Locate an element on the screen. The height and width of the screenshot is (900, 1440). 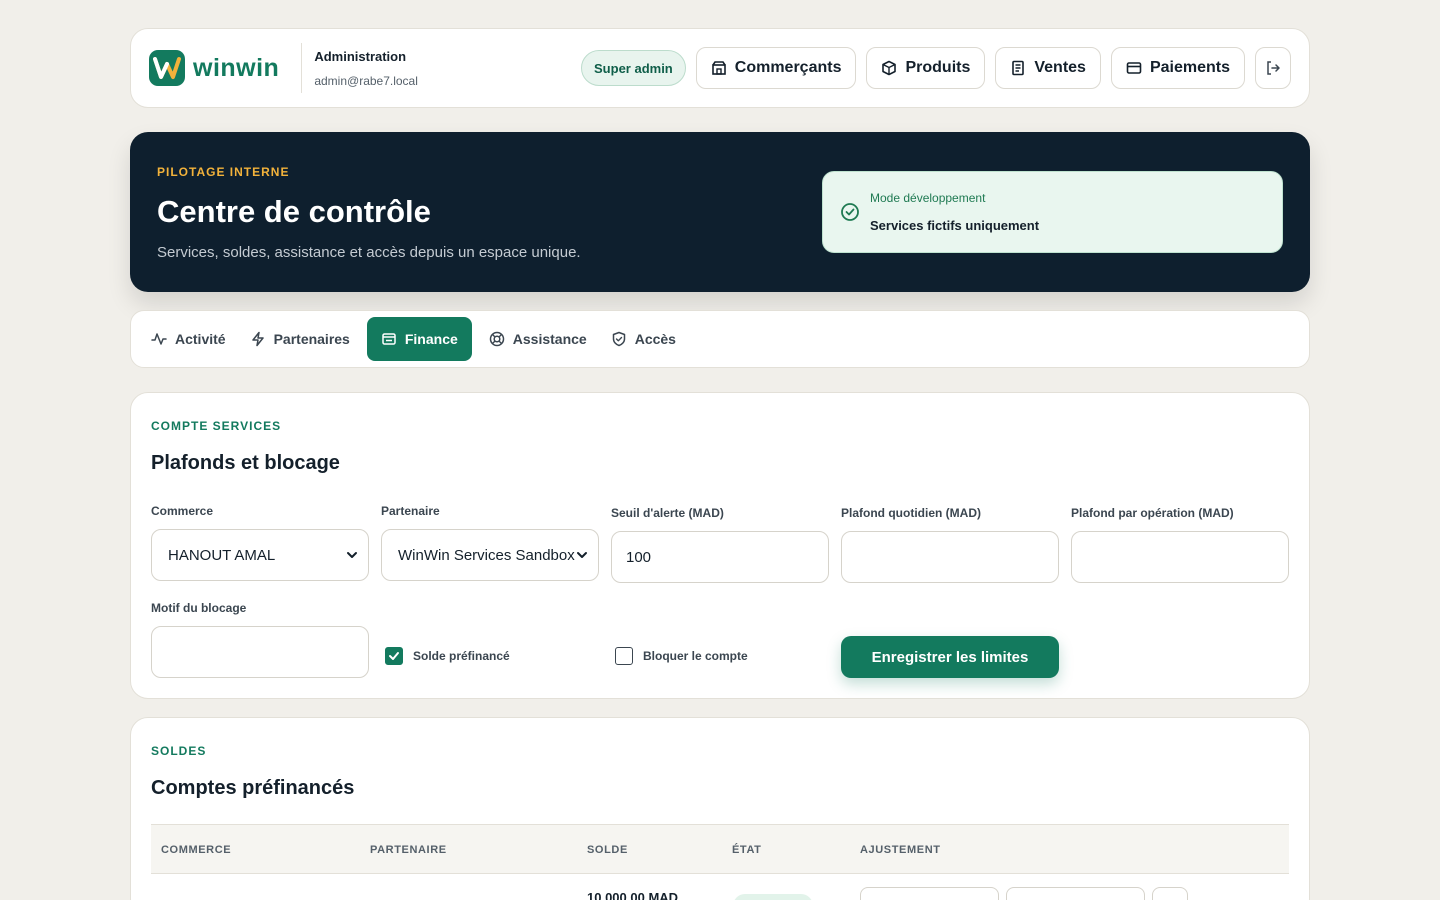
nav-produits-label: Produits is located at coordinates (938, 67).